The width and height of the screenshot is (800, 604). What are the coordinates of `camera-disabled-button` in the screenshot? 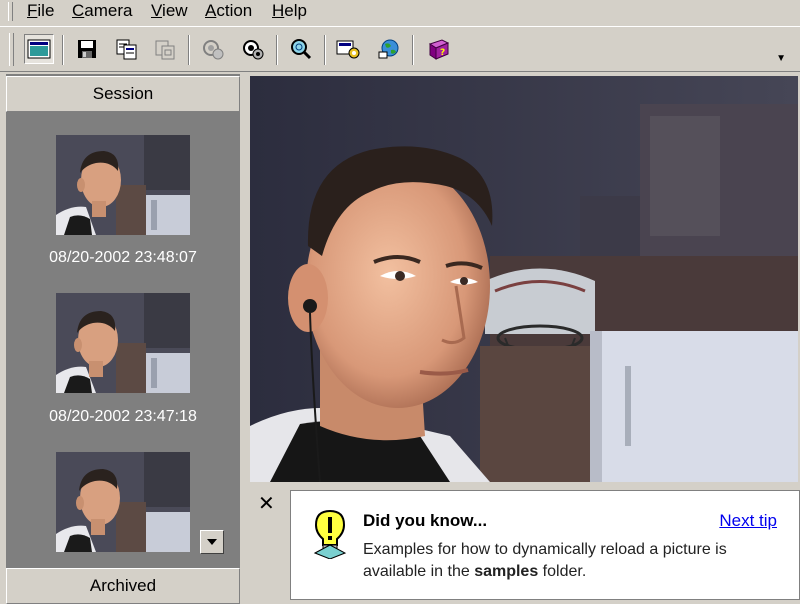 It's located at (213, 49).